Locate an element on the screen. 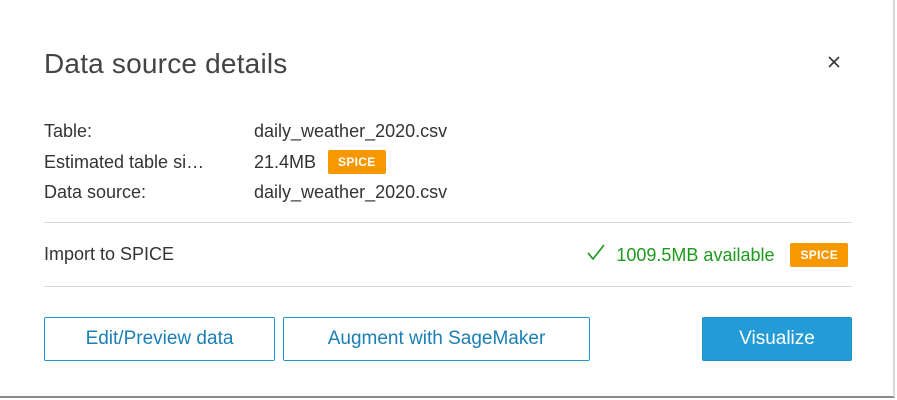 The image size is (897, 400). close-button is located at coordinates (834, 62).